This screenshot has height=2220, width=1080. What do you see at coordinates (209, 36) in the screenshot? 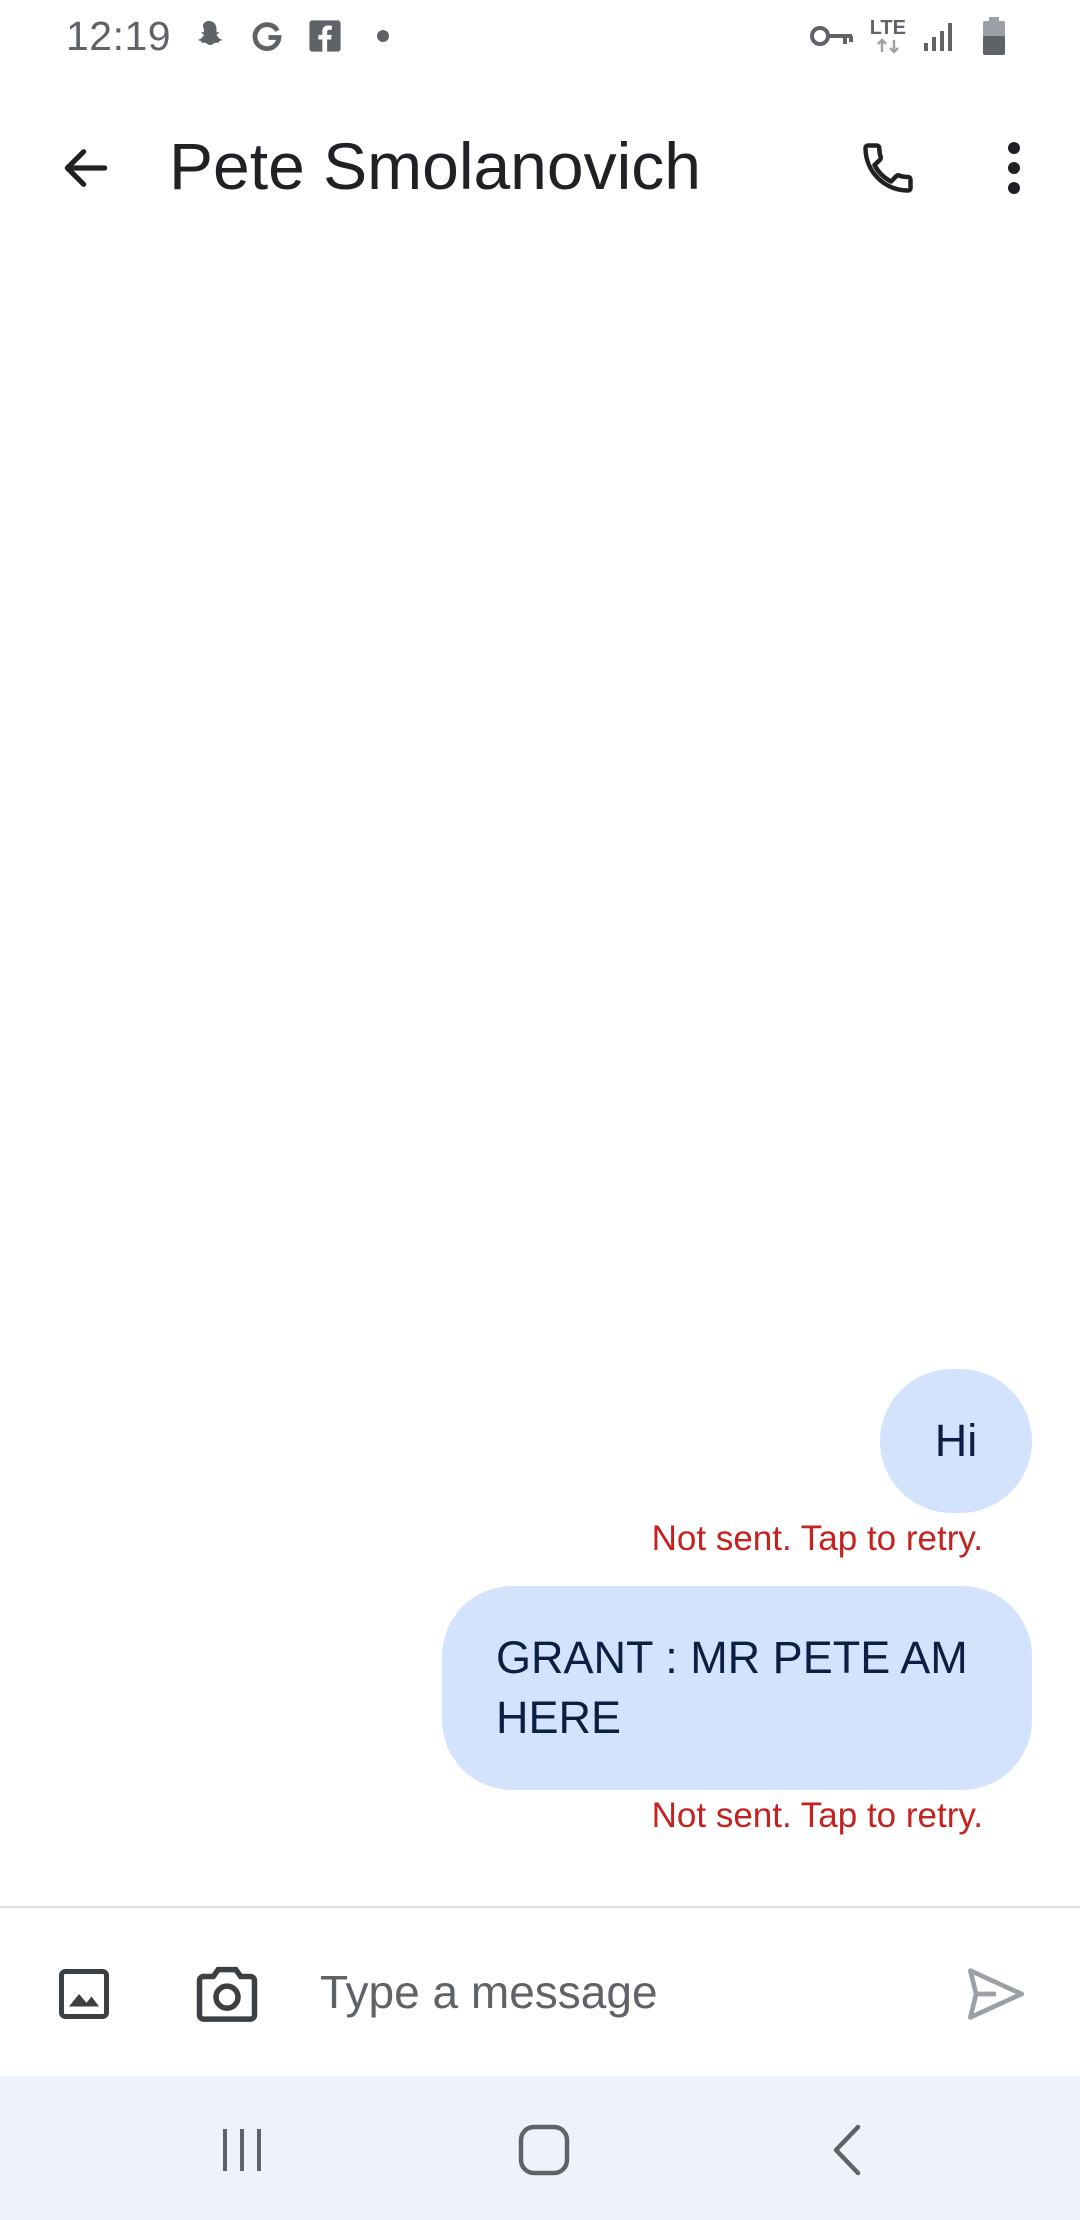
I see `snapchat-icon` at bounding box center [209, 36].